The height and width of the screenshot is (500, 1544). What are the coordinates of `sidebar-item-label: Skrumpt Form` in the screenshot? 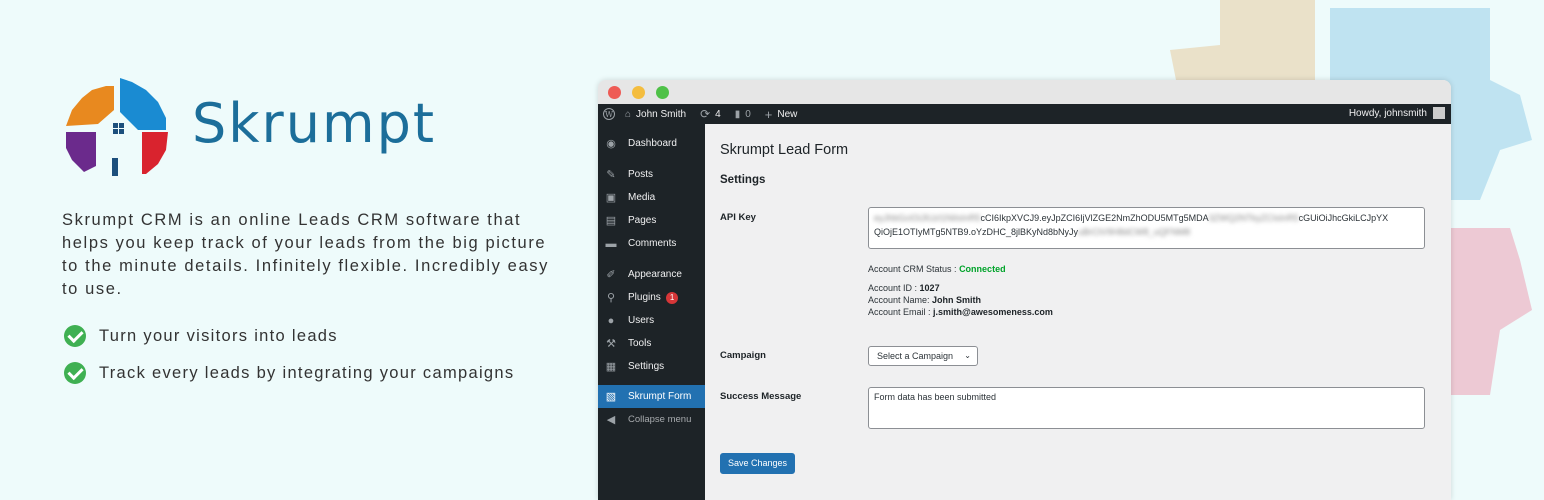 It's located at (660, 396).